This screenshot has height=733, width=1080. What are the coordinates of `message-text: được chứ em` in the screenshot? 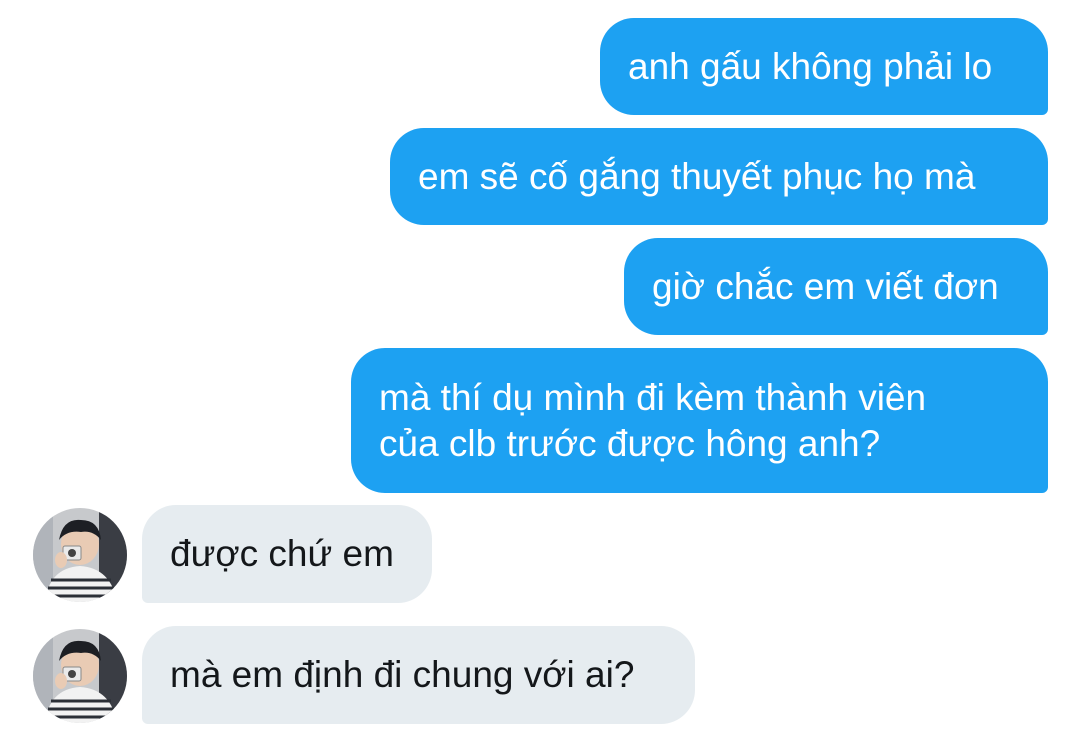 It's located at (282, 553).